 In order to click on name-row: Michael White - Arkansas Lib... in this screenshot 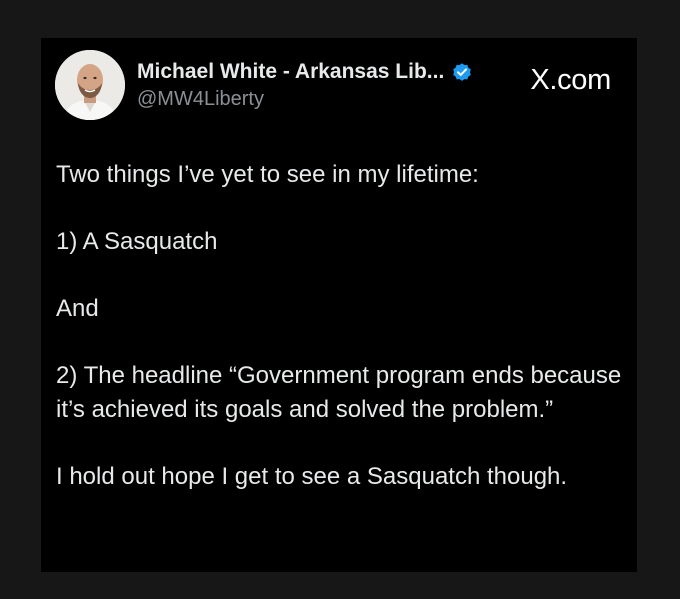, I will do `click(305, 72)`.